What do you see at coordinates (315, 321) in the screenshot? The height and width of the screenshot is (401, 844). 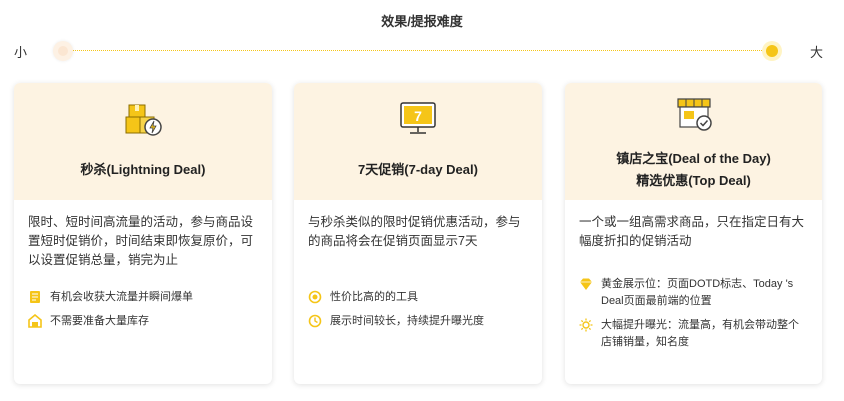 I see `clock-icon` at bounding box center [315, 321].